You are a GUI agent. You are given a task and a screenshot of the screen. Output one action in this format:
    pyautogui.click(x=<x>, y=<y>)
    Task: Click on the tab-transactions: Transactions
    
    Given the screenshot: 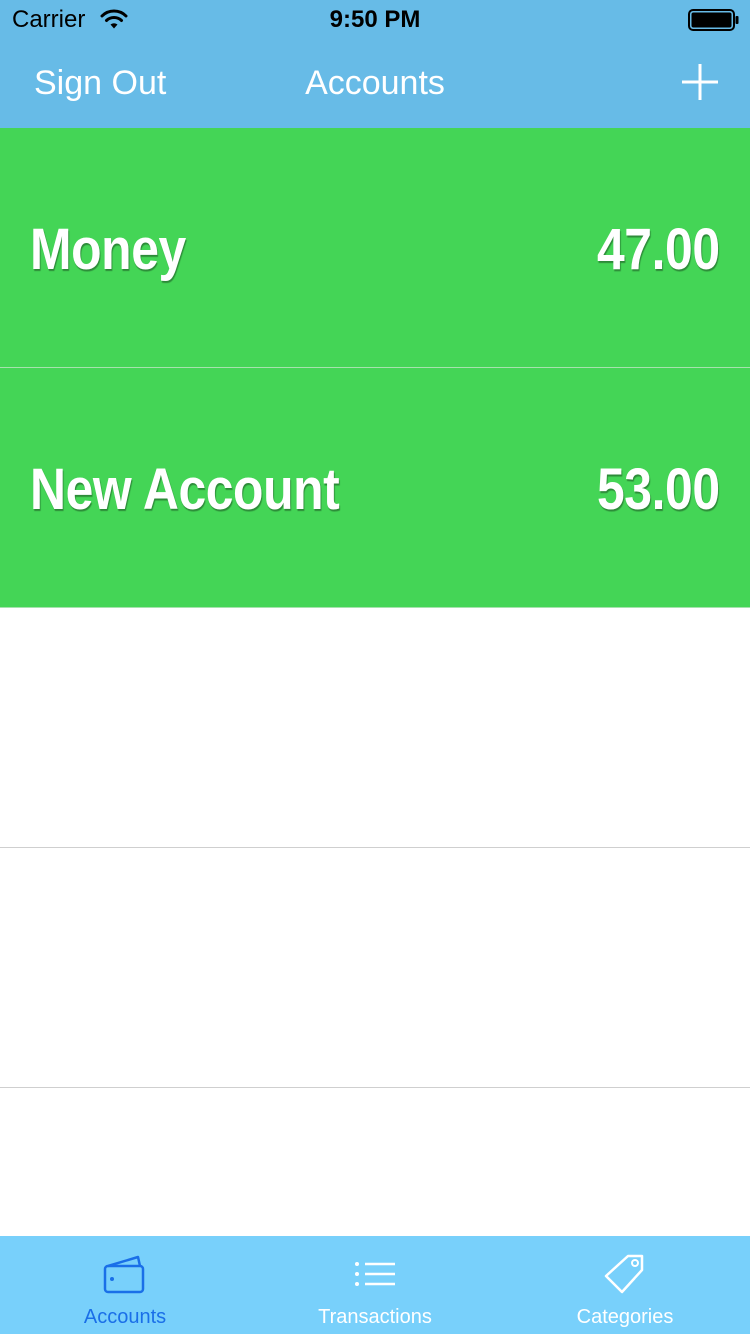 What is the action you would take?
    pyautogui.click(x=375, y=1285)
    